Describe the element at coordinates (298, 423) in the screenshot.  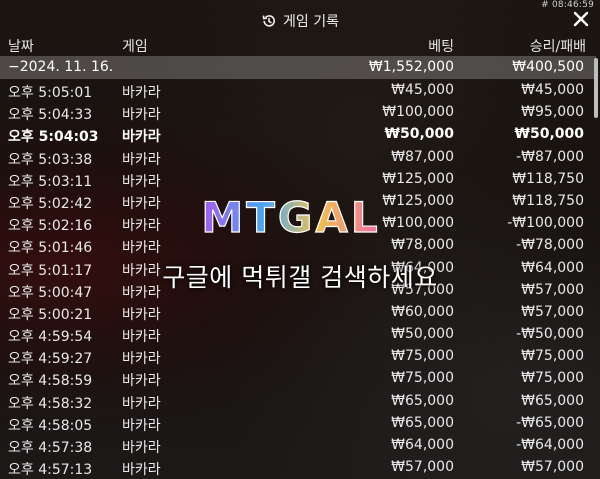
I see `table-row: 오후 4:58:05 바카라 ₩65,000 -₩65,000` at that location.